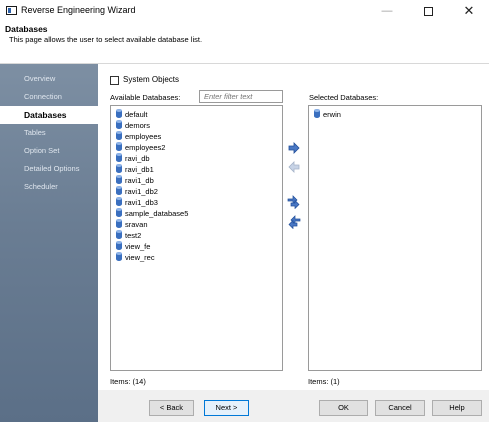 The height and width of the screenshot is (422, 489). I want to click on system-objects-checkbox, so click(114, 80).